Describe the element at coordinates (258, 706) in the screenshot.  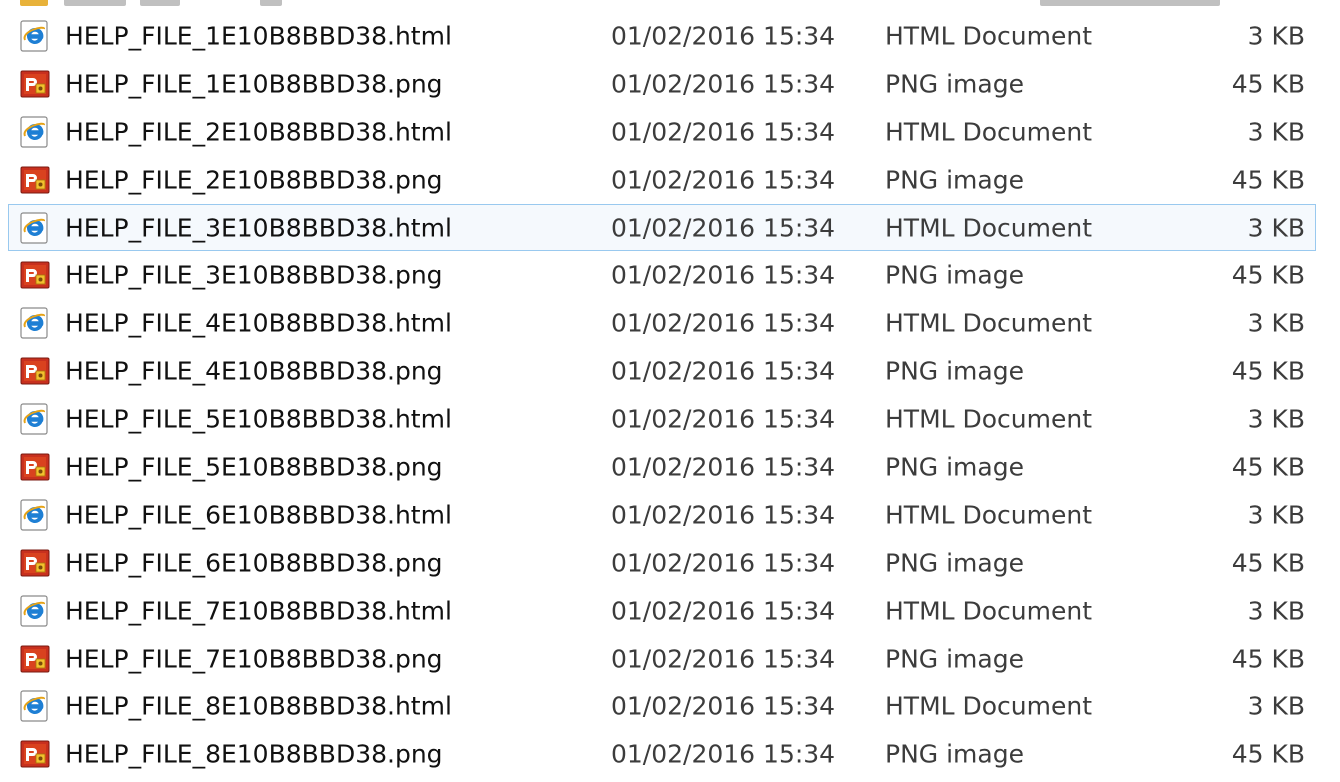
I see `file-name: HELP_FILE_8E10B8BBD38.html` at that location.